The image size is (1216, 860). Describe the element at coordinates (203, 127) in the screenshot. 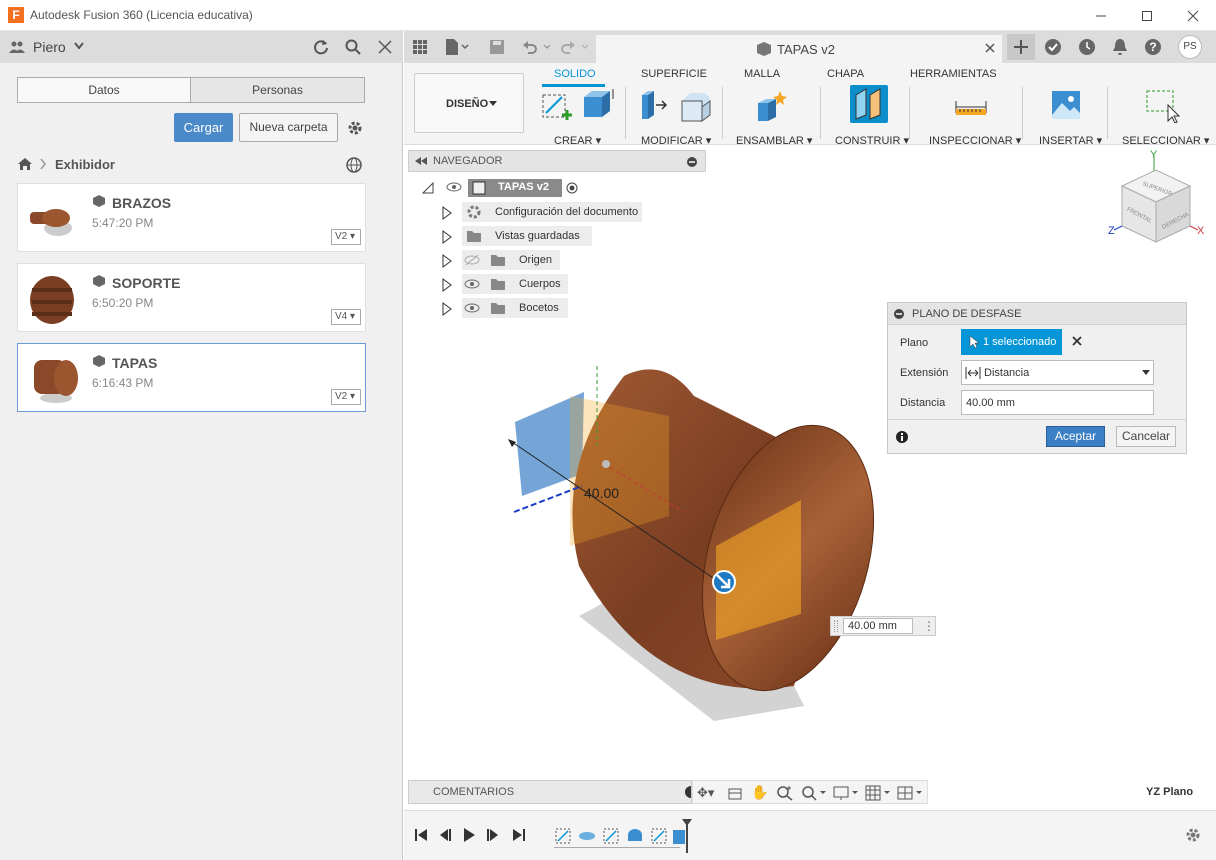

I see `upload-button: Cargar` at that location.